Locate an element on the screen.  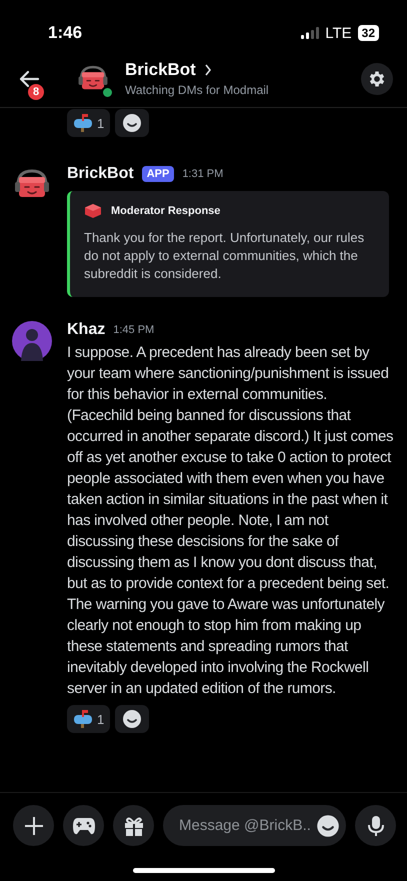
plus-icon is located at coordinates (34, 826).